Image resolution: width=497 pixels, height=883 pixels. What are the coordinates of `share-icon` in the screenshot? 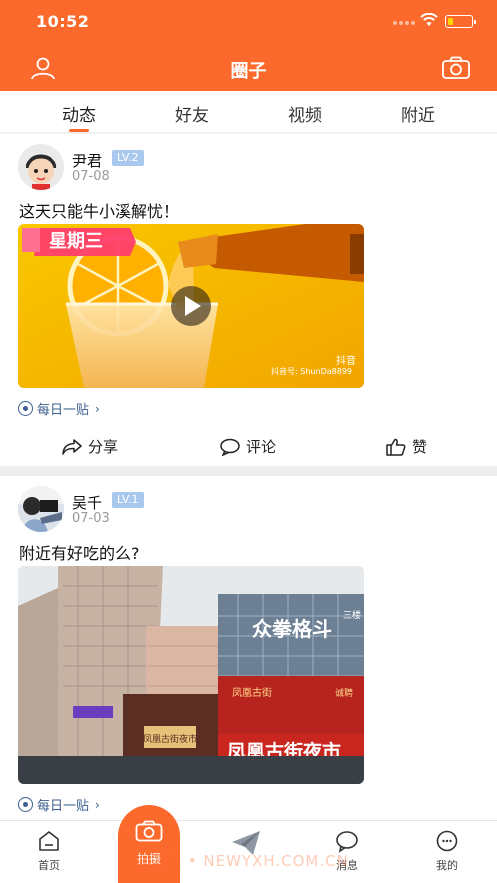 It's located at (72, 446).